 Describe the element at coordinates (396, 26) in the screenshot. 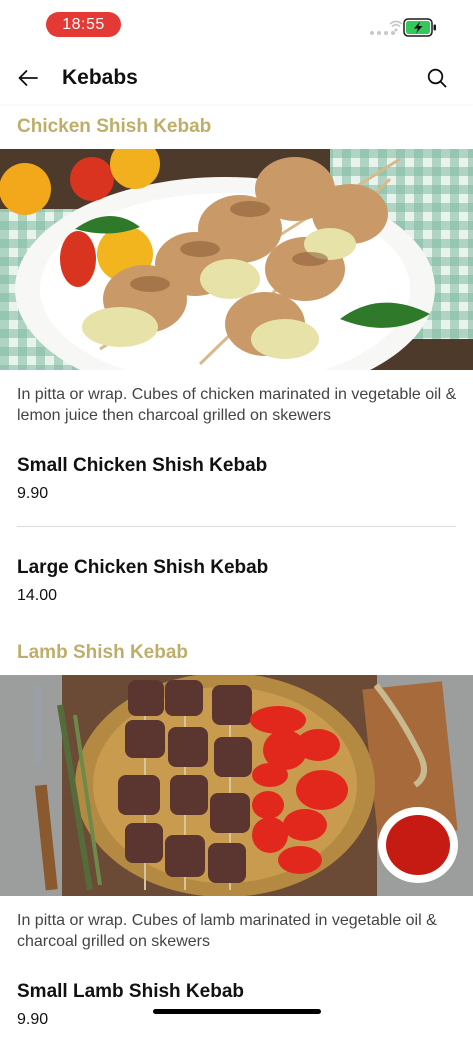

I see `wifi-icon` at that location.